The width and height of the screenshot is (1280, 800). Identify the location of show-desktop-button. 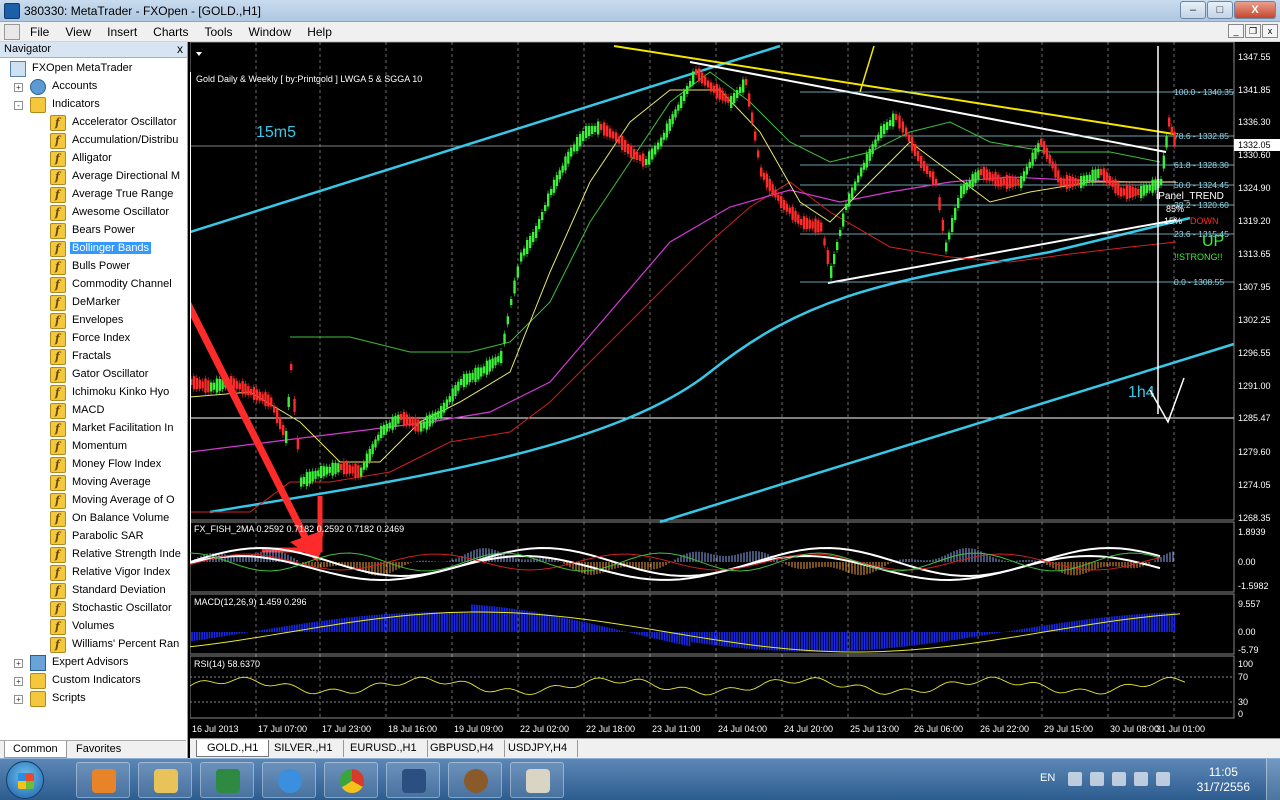
(1273, 779).